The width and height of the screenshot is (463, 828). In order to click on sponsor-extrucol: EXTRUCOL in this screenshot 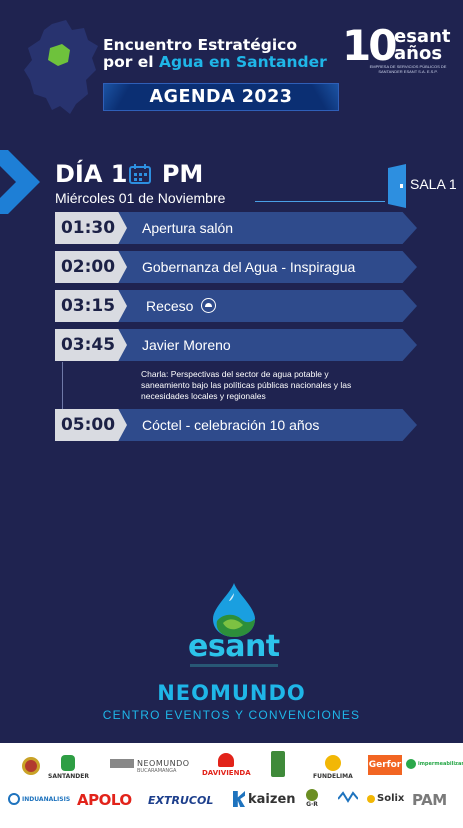, I will do `click(180, 800)`.